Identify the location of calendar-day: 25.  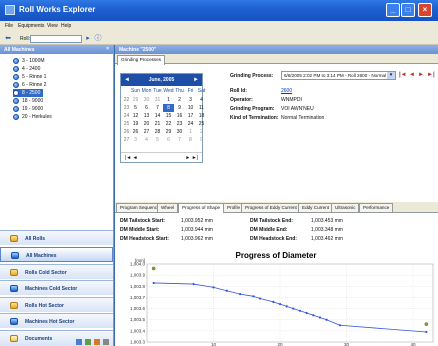
(201, 124).